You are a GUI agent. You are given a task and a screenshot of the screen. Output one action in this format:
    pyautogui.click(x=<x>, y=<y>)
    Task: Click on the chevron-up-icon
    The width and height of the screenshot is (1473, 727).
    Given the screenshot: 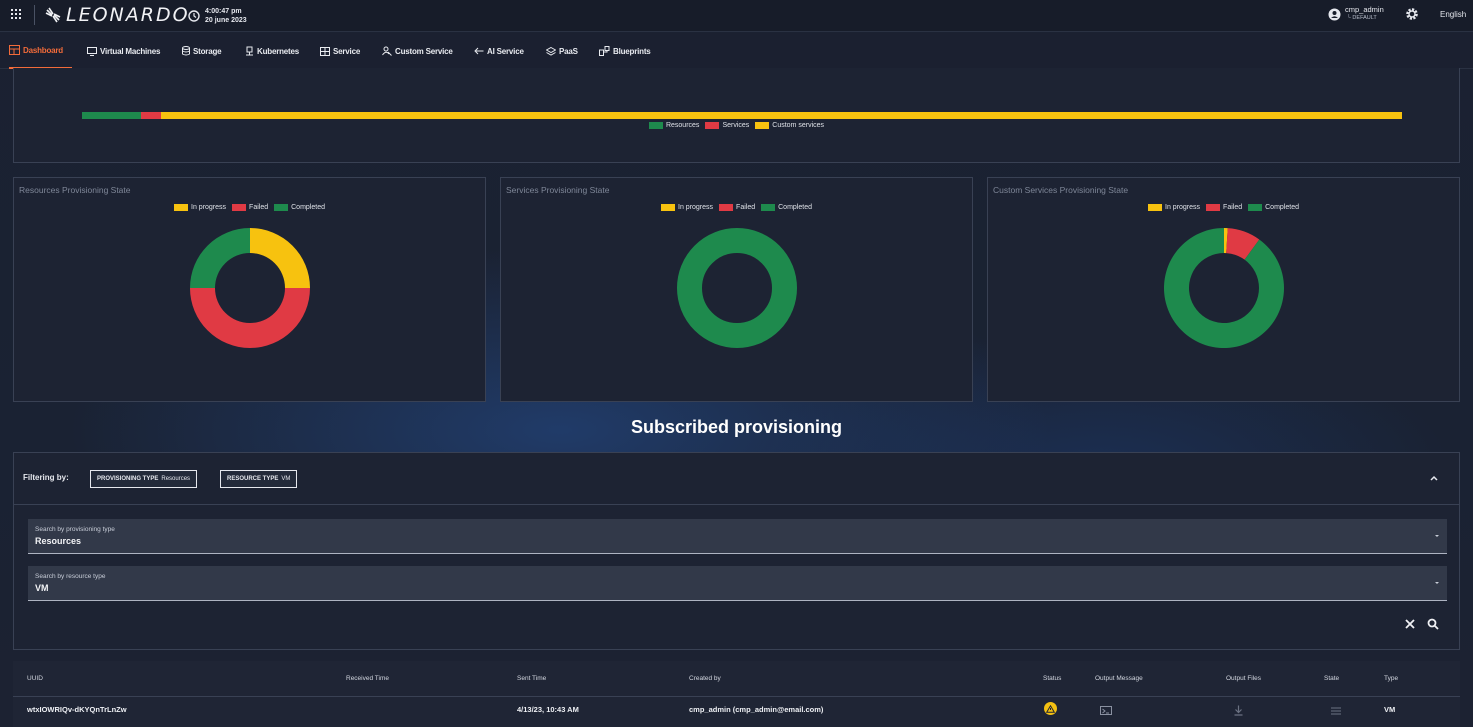 What is the action you would take?
    pyautogui.click(x=1434, y=478)
    